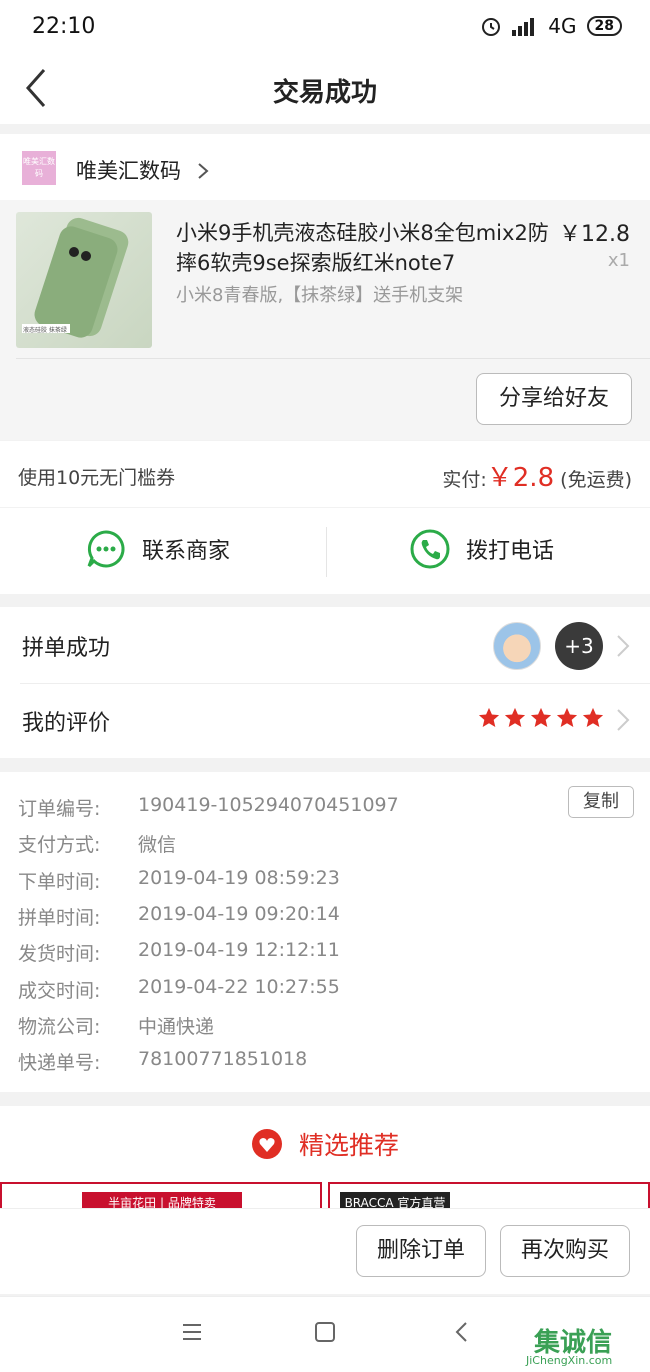 This screenshot has width=650, height=1372. I want to click on store-name: 唯美汇数码, so click(143, 170).